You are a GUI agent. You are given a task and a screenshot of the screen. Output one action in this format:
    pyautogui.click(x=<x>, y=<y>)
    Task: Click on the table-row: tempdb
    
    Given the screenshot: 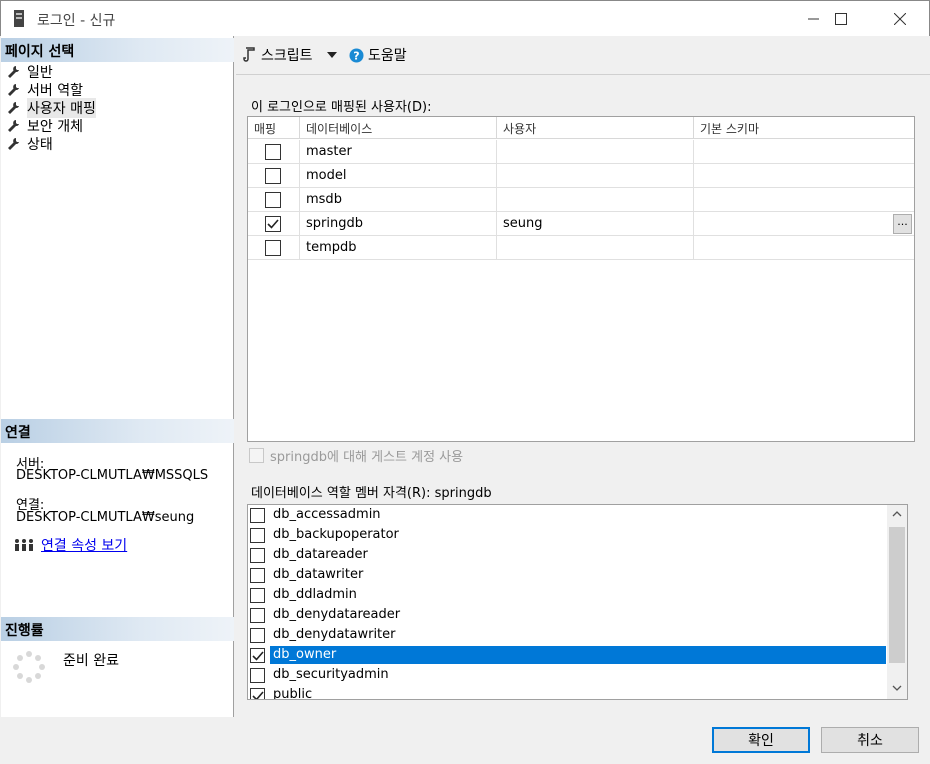 What is the action you would take?
    pyautogui.click(x=581, y=248)
    